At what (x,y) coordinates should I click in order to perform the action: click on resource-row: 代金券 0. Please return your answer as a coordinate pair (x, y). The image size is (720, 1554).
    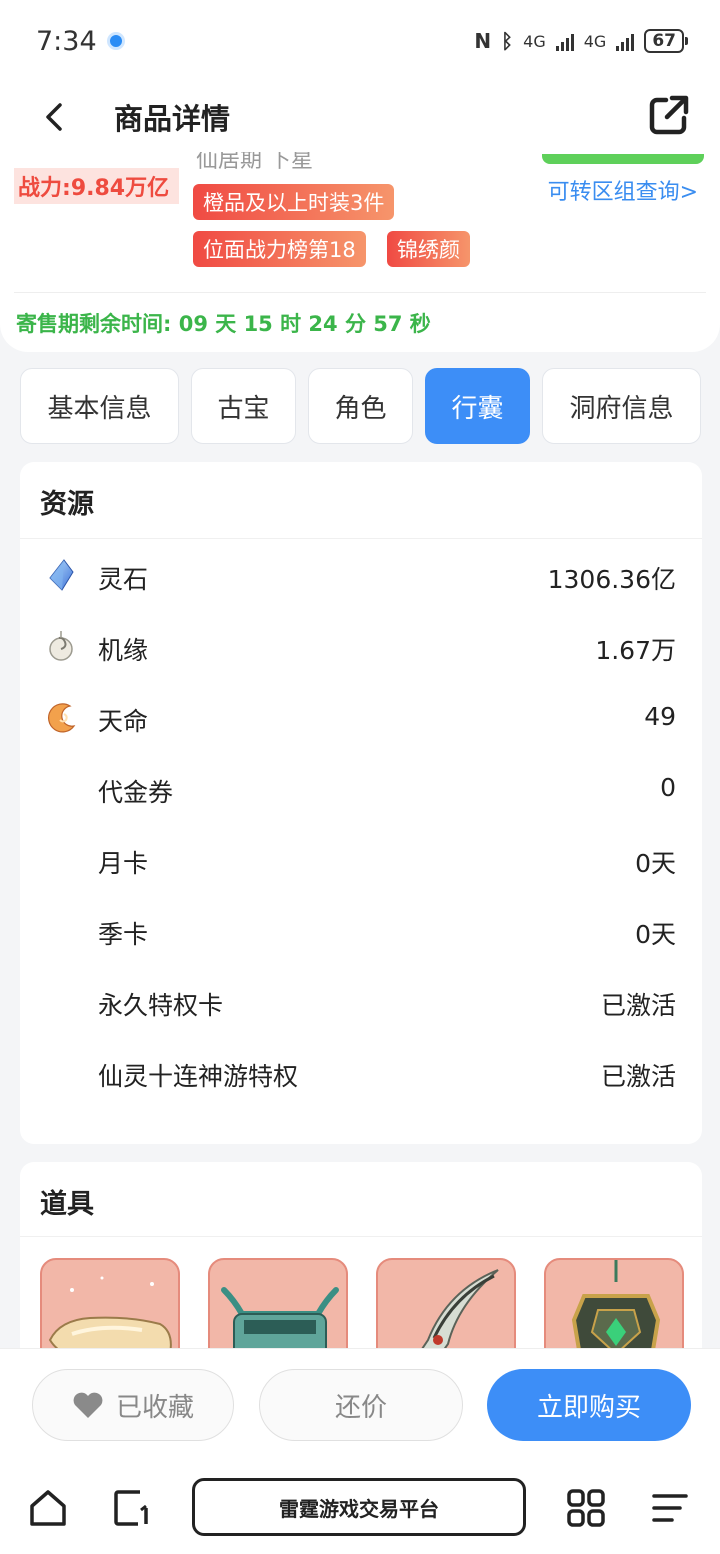
    Looking at the image, I should click on (361, 789).